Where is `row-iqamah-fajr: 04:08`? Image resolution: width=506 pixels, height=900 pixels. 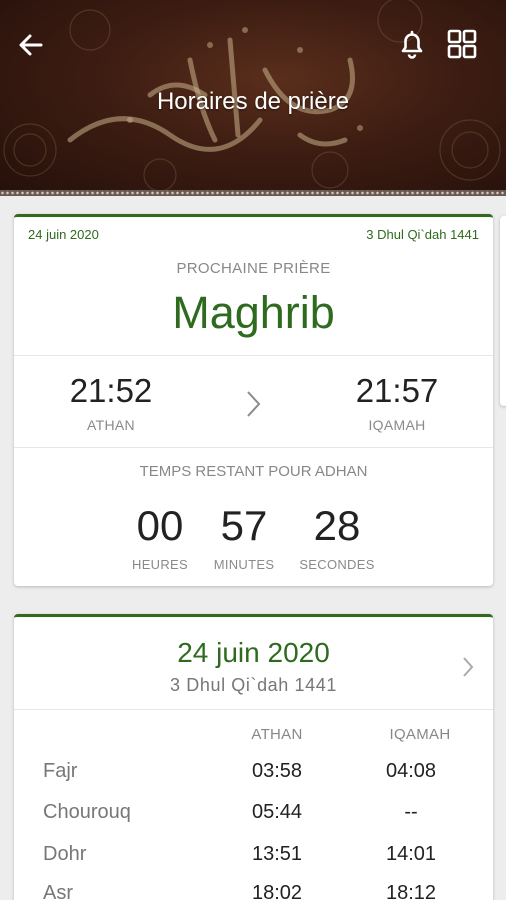
row-iqamah-fajr: 04:08 is located at coordinates (411, 771).